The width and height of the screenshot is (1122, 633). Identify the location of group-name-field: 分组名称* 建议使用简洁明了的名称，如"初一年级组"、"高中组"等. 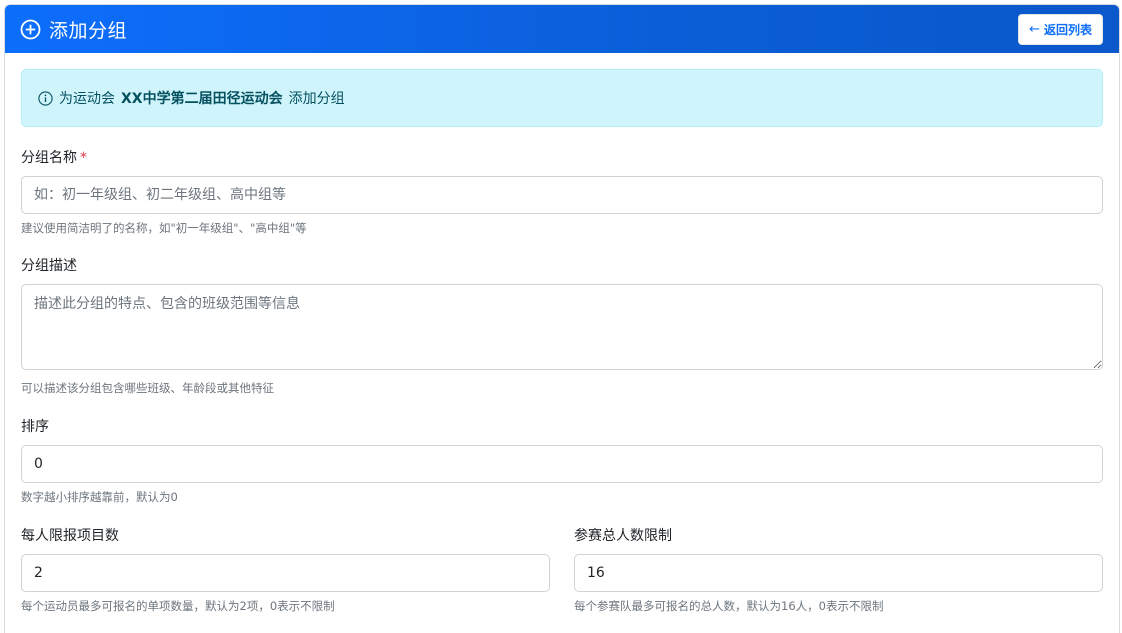
(562, 191).